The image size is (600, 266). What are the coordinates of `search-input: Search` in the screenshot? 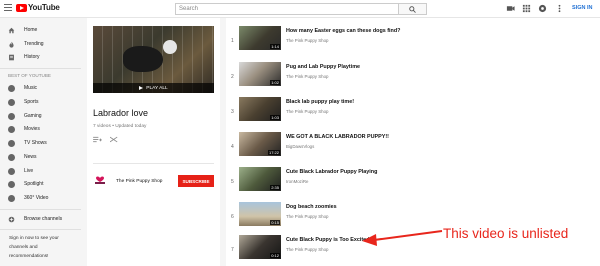 It's located at (287, 9).